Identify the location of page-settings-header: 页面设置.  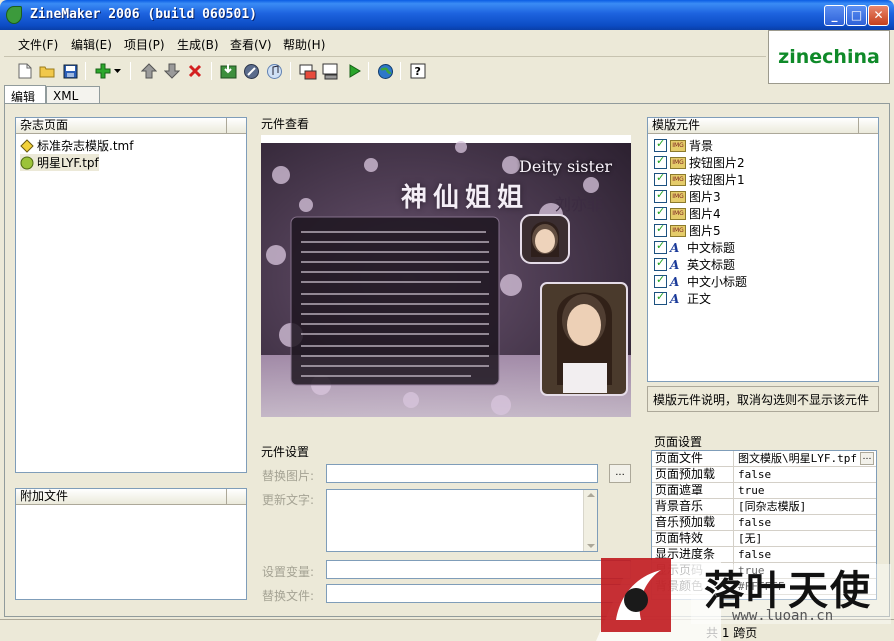
(678, 442).